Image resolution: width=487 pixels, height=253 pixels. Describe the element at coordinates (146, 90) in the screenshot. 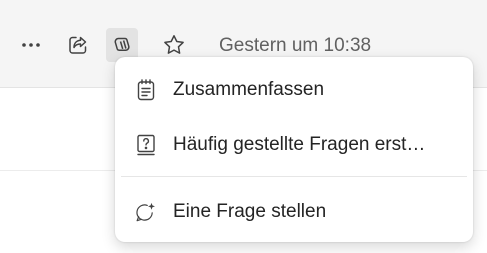

I see `summary-notes-icon` at that location.